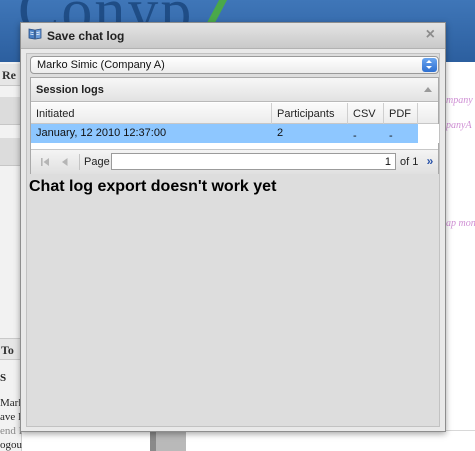 Image resolution: width=475 pixels, height=451 pixels. Describe the element at coordinates (460, 223) in the screenshot. I see `background-text: ap mon` at that location.